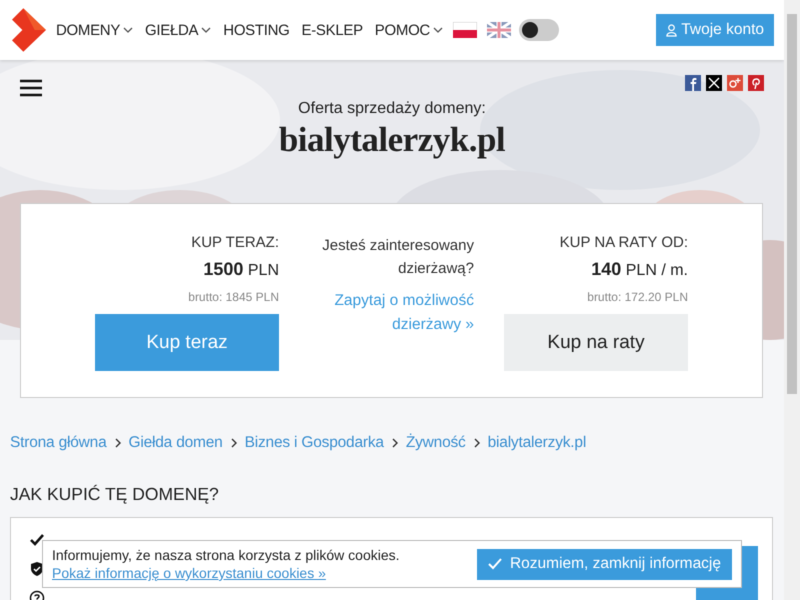  I want to click on hero-subtitle: Oferta sprzedaży domeny:, so click(392, 109).